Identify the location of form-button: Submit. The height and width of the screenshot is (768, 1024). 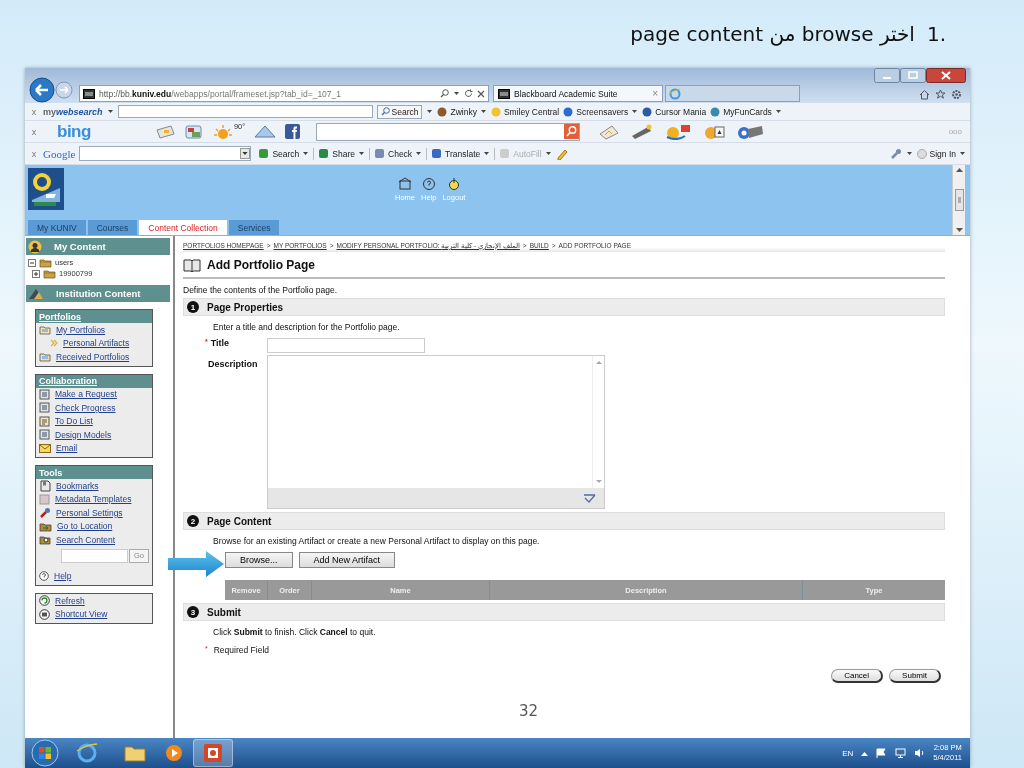
(915, 676).